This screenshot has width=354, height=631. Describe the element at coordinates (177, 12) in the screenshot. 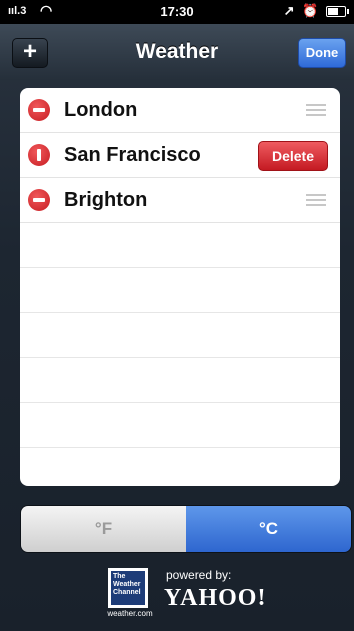

I see `status-bar: ııl.3 ◠ 17:30 ↗ ⏰` at that location.